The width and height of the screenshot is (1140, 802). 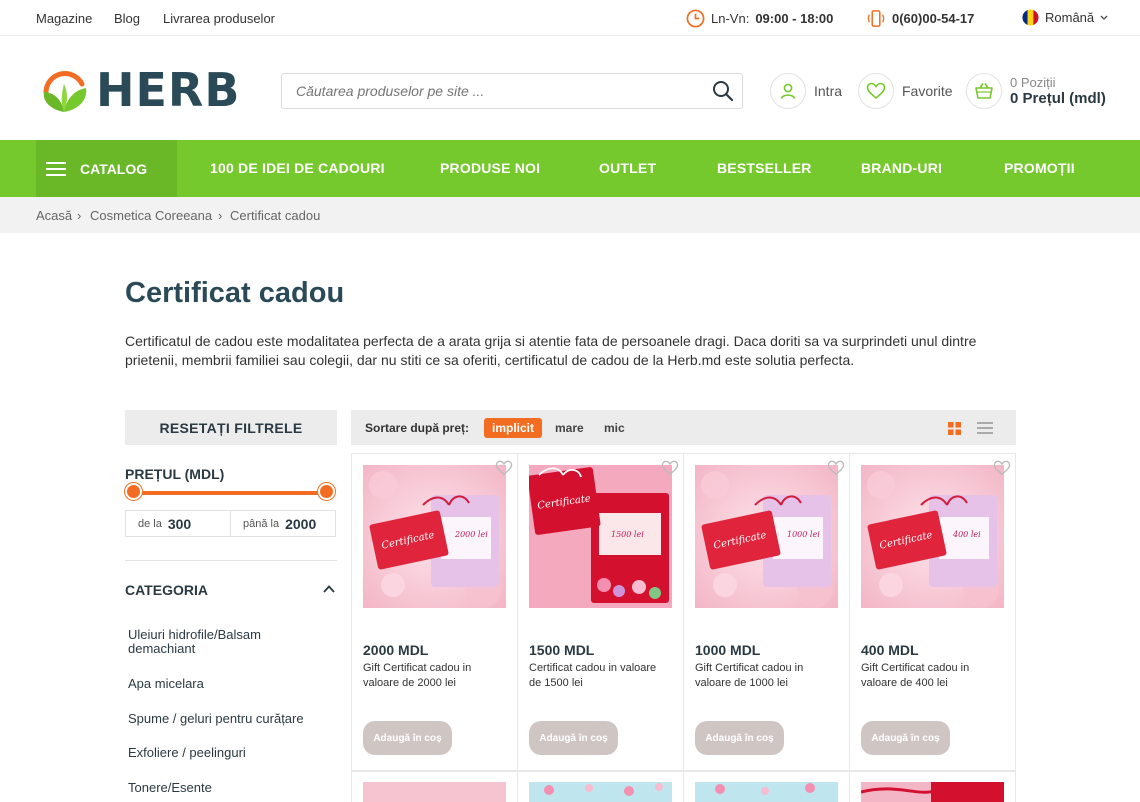 I want to click on chevron-up-icon, so click(x=329, y=589).